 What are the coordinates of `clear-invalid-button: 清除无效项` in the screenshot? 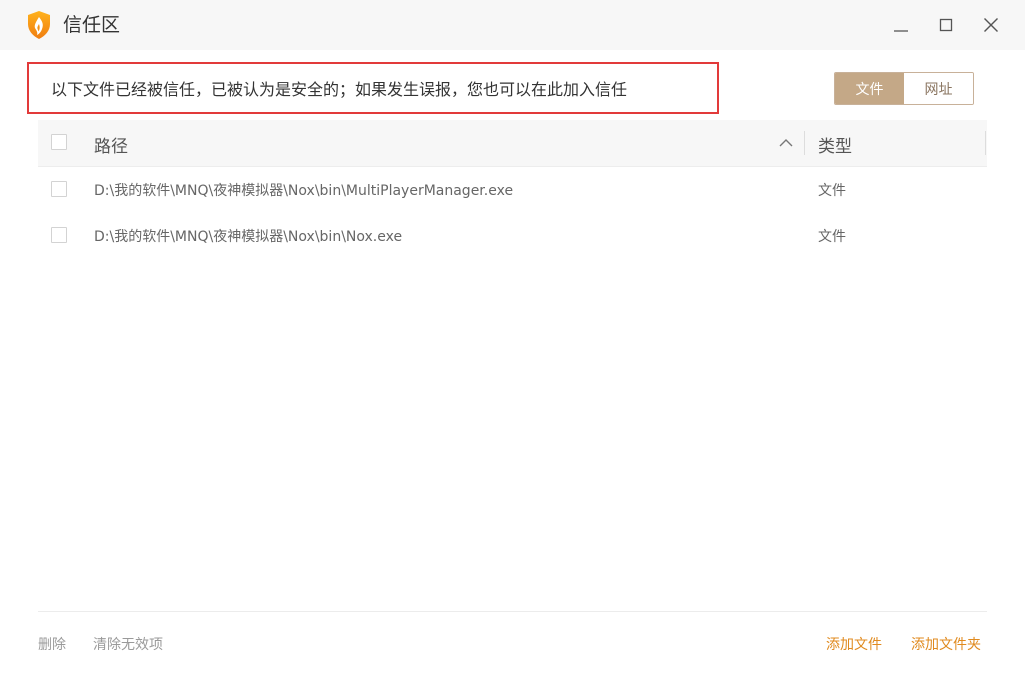 It's located at (128, 644).